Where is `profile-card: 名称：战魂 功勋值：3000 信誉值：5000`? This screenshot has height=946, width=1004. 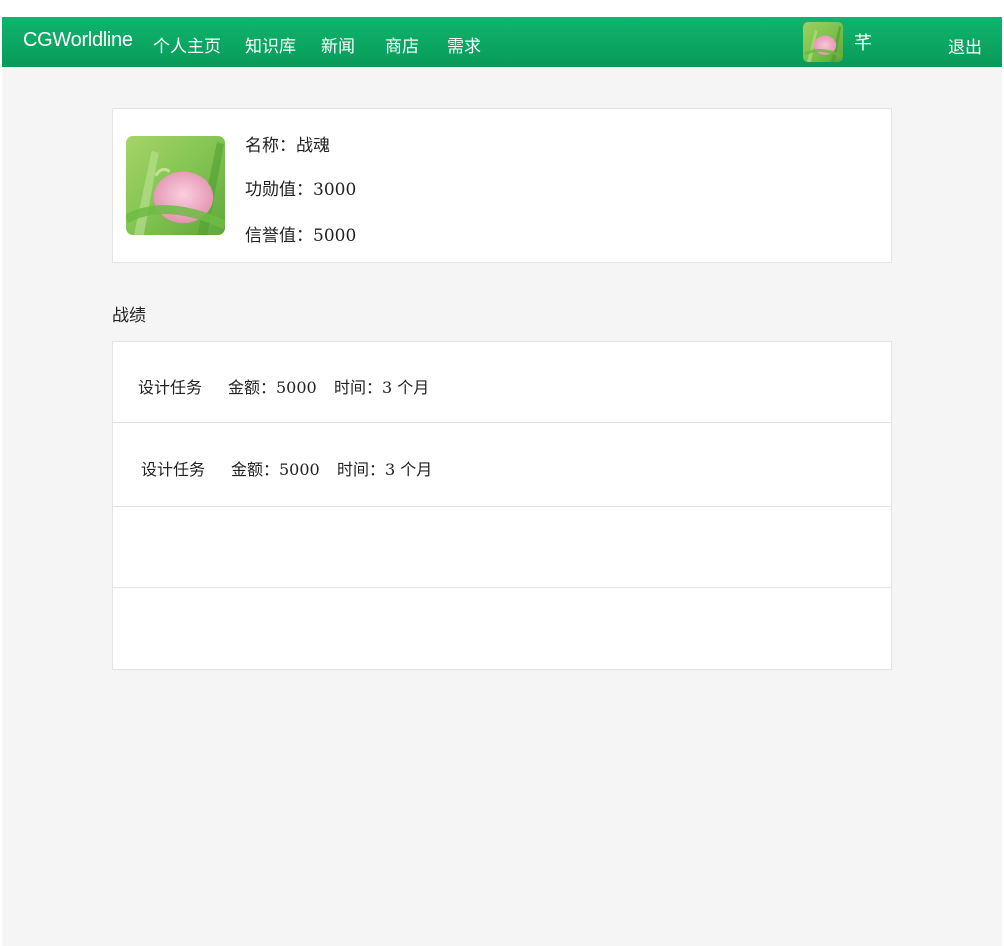
profile-card: 名称：战魂 功勋值：3000 信誉值：5000 is located at coordinates (502, 185).